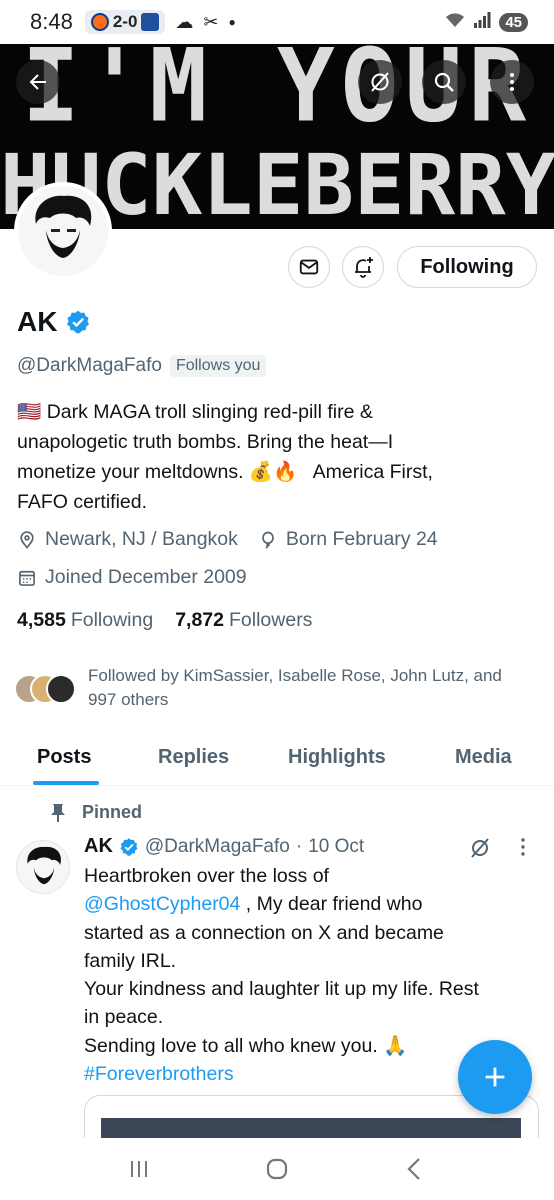 Image resolution: width=554 pixels, height=1200 pixels. What do you see at coordinates (51, 21) in the screenshot?
I see `status-time: 8:48` at bounding box center [51, 21].